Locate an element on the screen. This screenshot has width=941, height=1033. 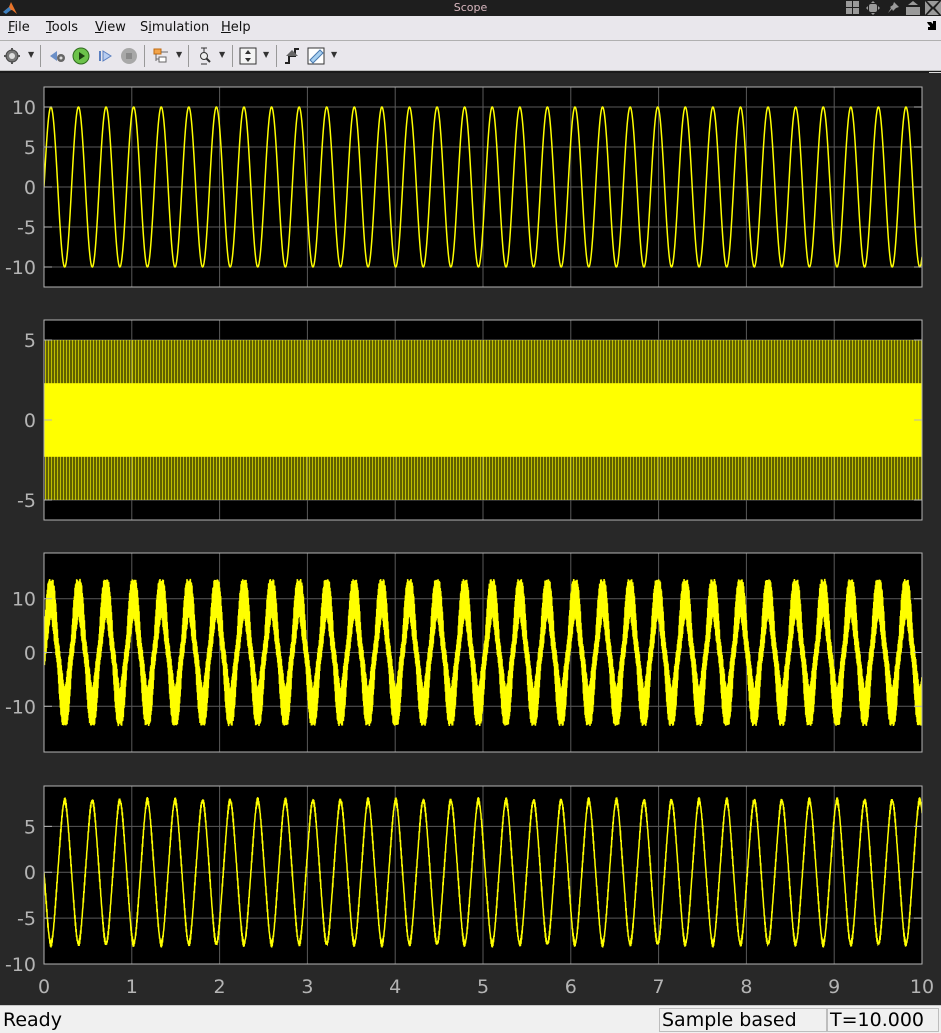
x-tick-label: 9 is located at coordinates (834, 987).